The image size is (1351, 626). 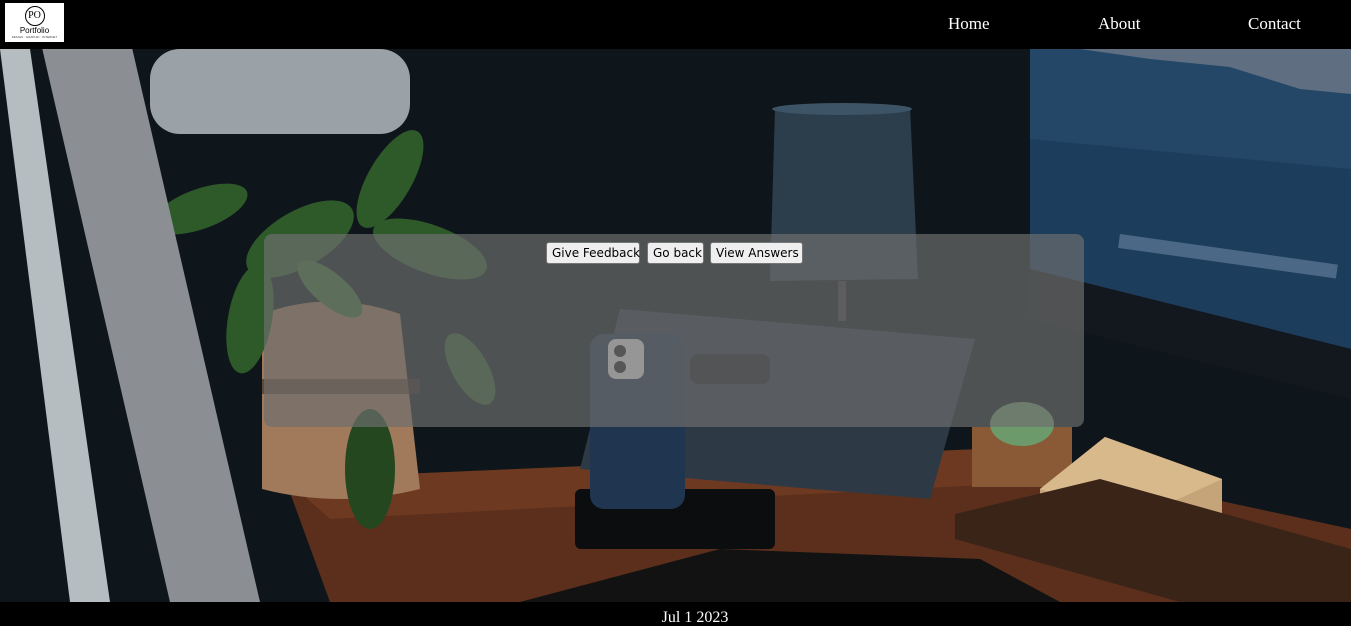 What do you see at coordinates (756, 253) in the screenshot?
I see `view-answers-button: View Answers` at bounding box center [756, 253].